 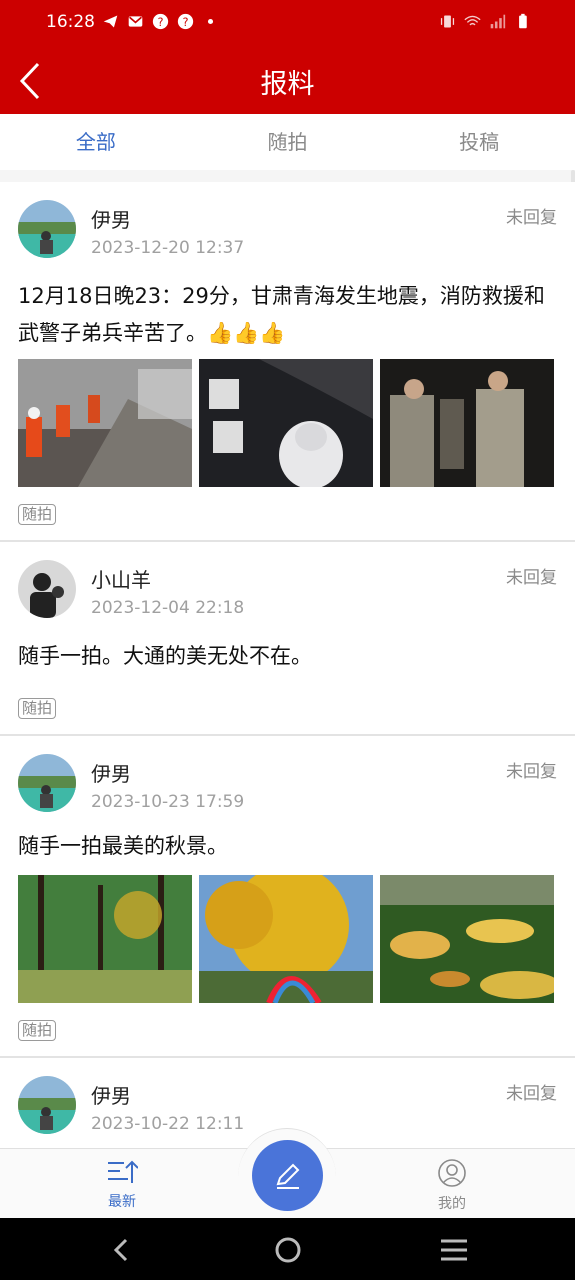 I want to click on ping-an-poster-photo, so click(x=286, y=423).